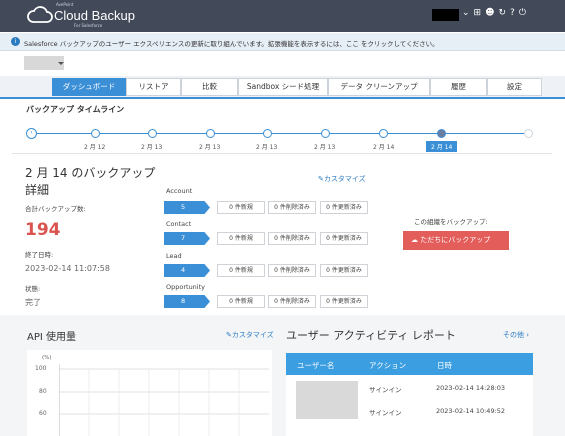 The width and height of the screenshot is (565, 436). What do you see at coordinates (47, 358) in the screenshot?
I see `y-axis-unit: (%)` at bounding box center [47, 358].